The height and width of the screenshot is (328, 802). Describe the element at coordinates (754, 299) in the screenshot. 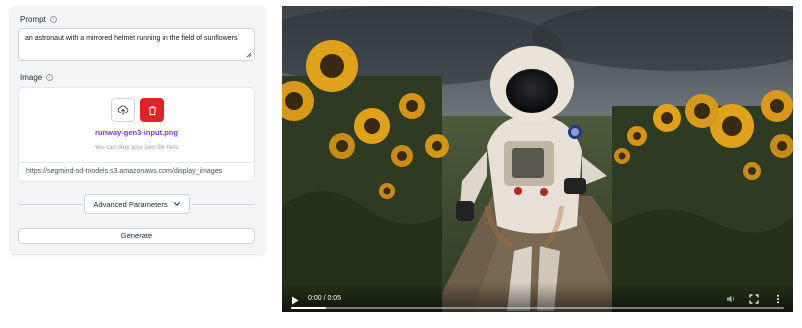

I see `fullscreen-icon` at that location.